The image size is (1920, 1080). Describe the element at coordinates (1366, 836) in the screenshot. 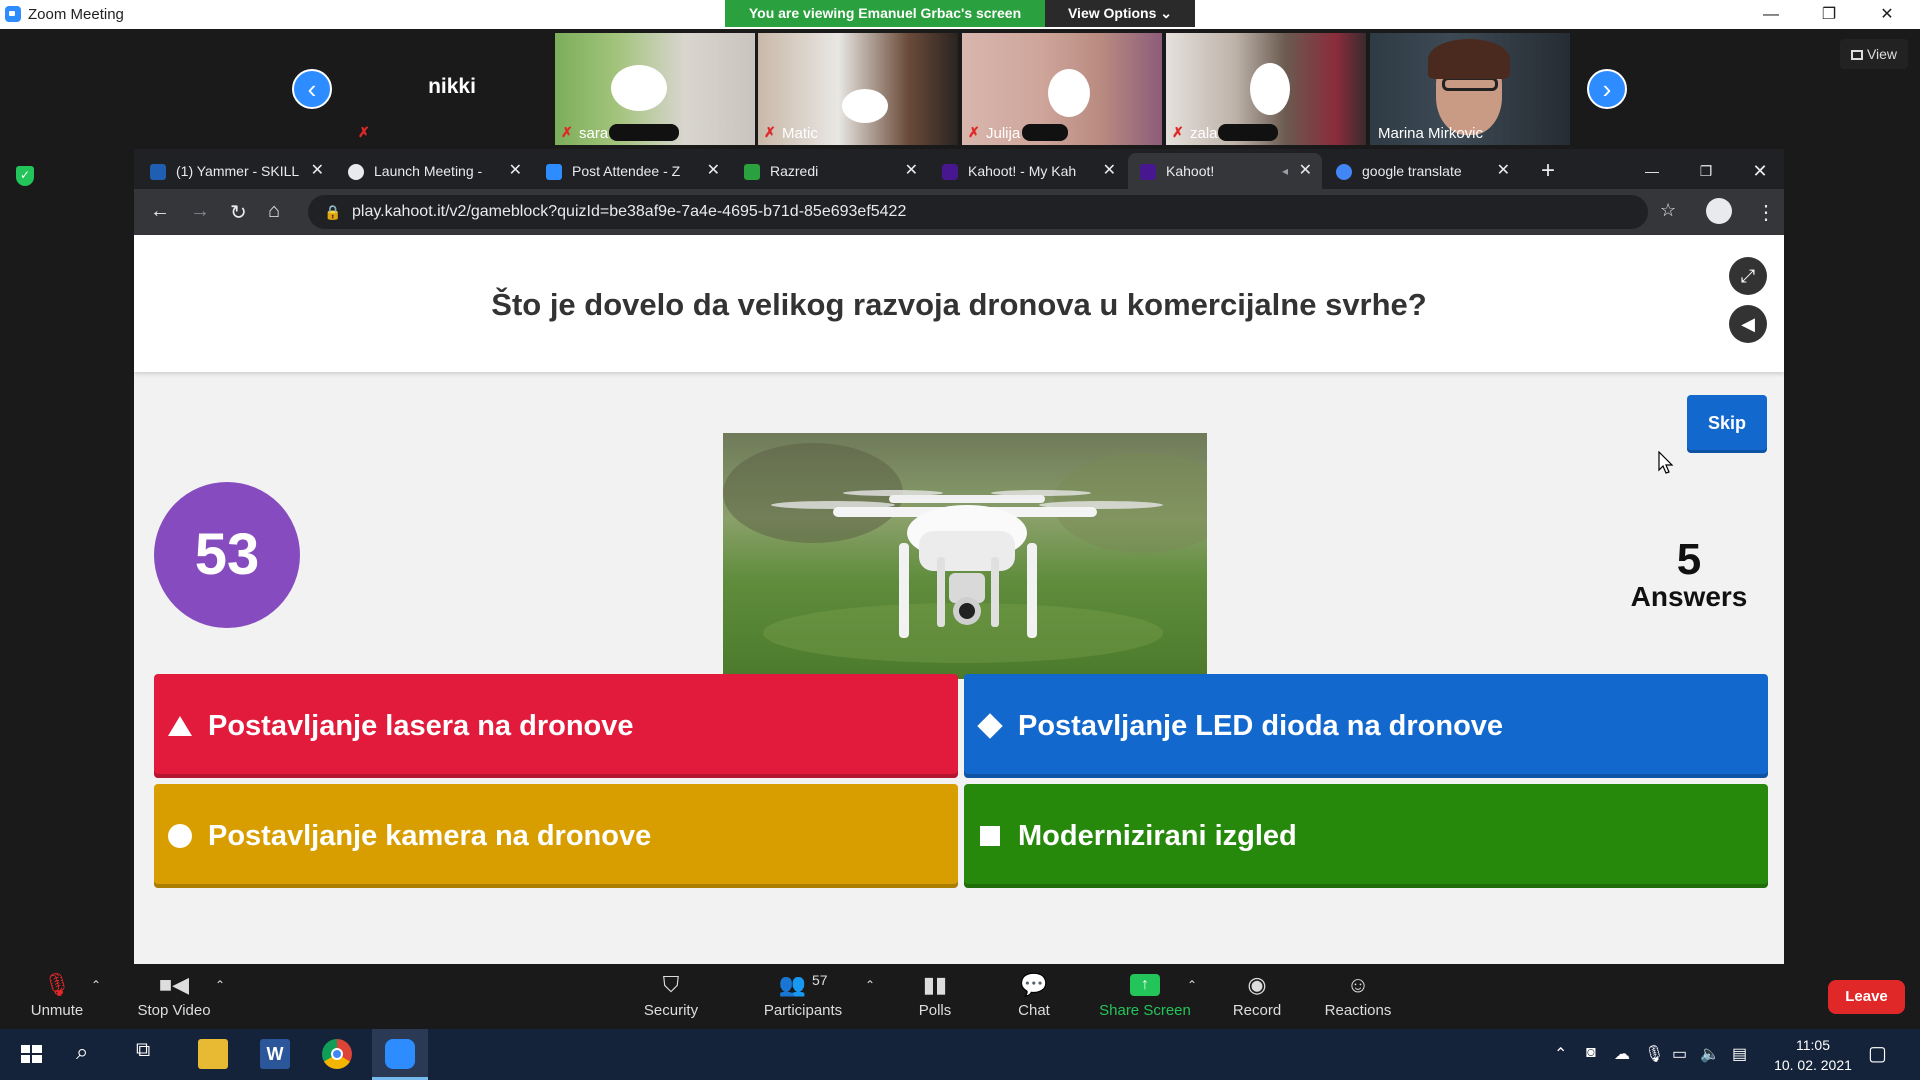

I see `answer-option-square: Modernizirani izgled` at that location.